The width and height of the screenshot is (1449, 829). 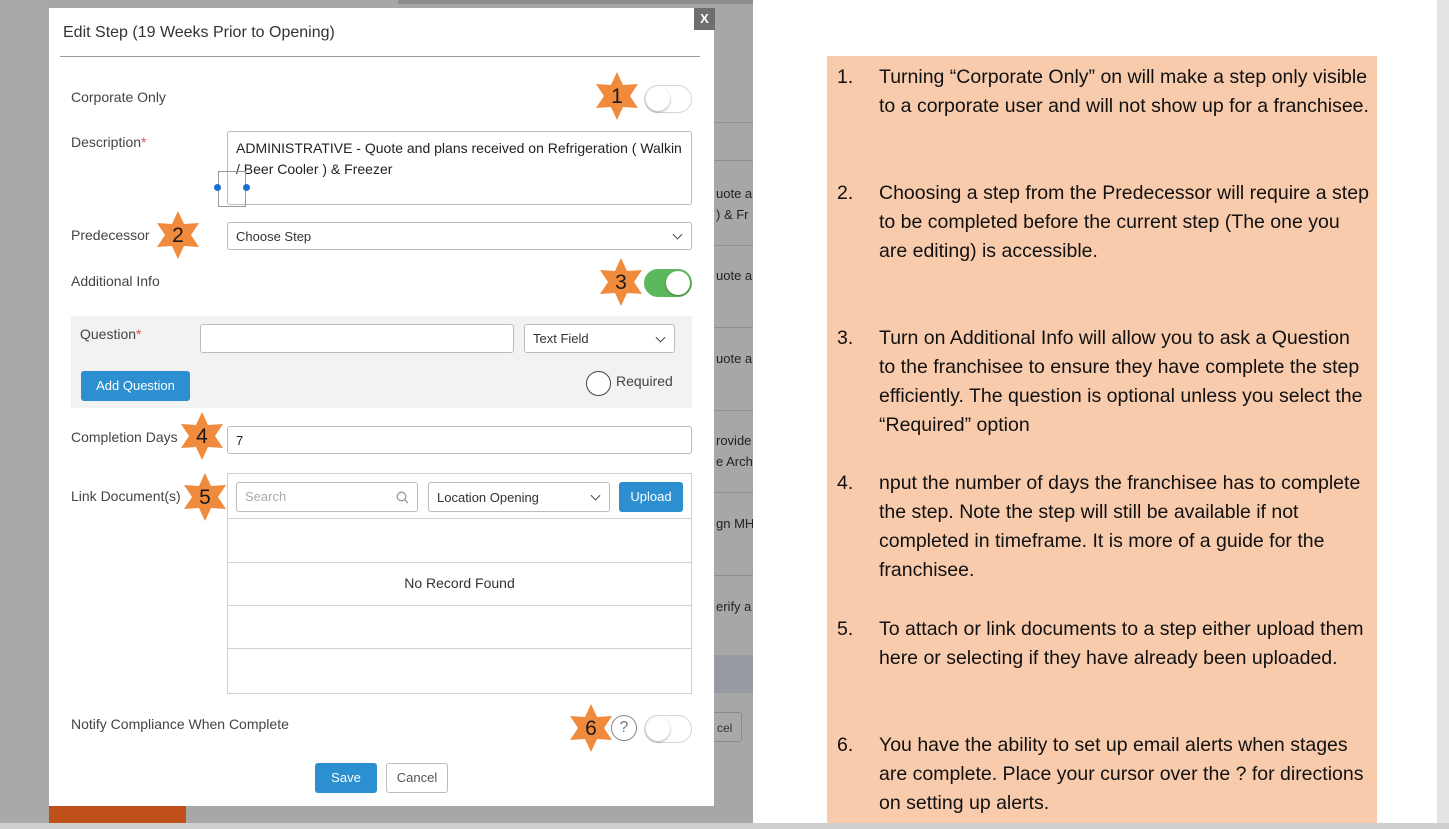 I want to click on additional-info-toggle, so click(x=668, y=283).